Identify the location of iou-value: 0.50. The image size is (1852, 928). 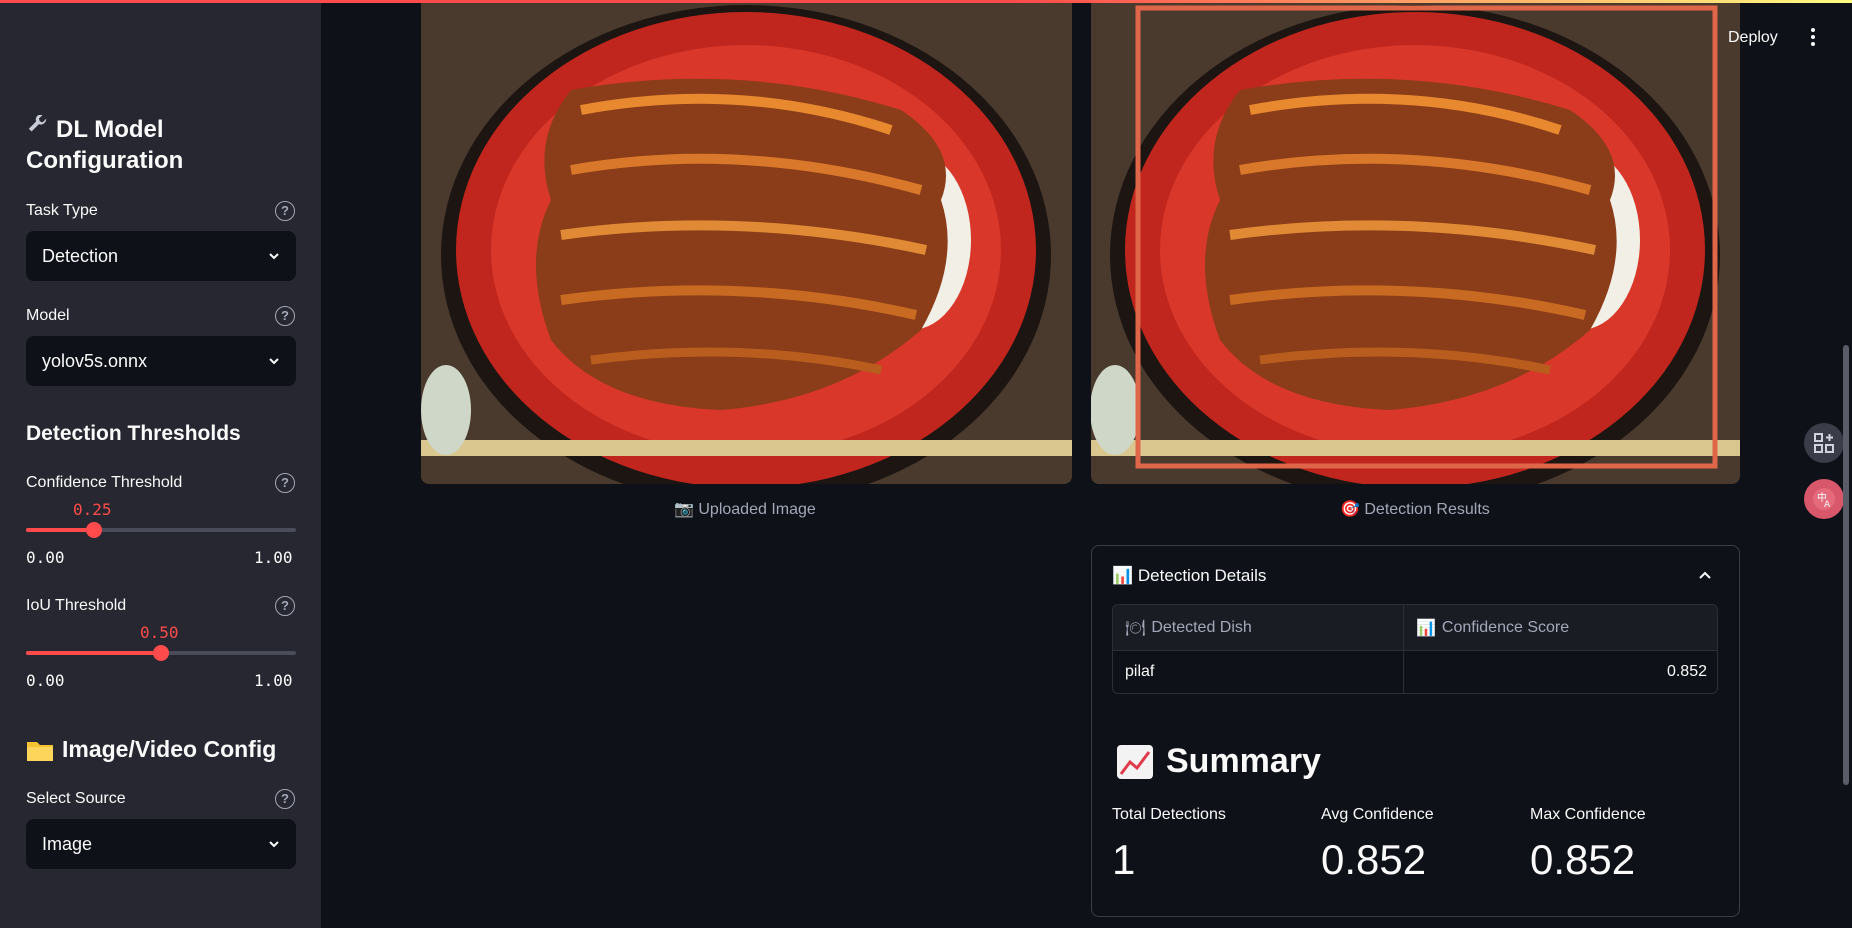
(159, 632).